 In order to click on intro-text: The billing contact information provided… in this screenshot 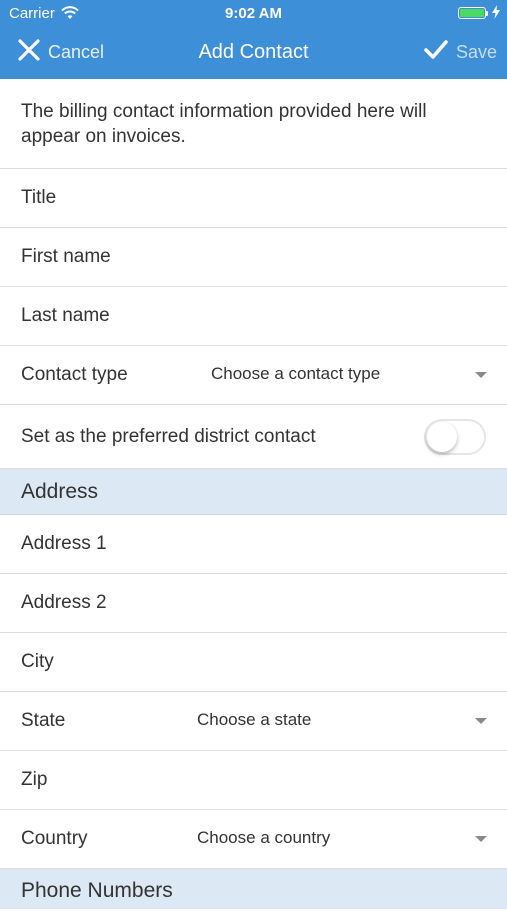, I will do `click(253, 124)`.